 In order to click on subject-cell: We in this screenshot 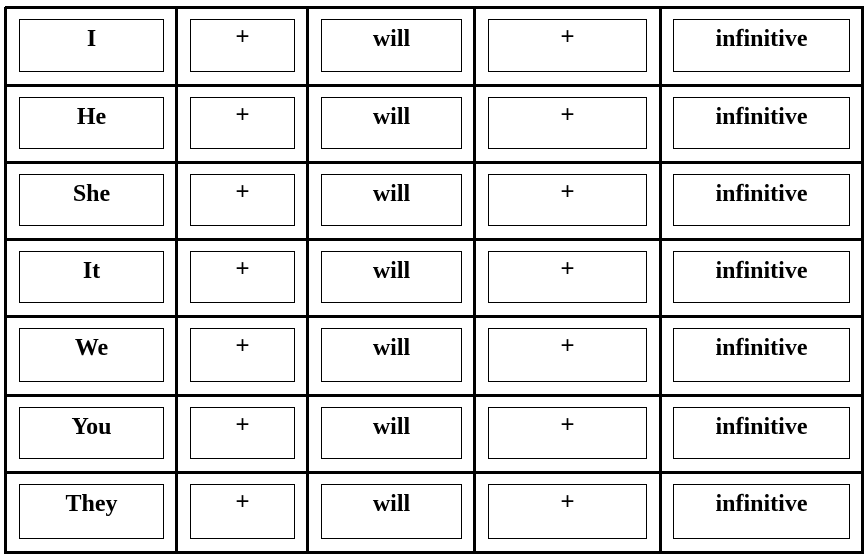, I will do `click(91, 355)`.